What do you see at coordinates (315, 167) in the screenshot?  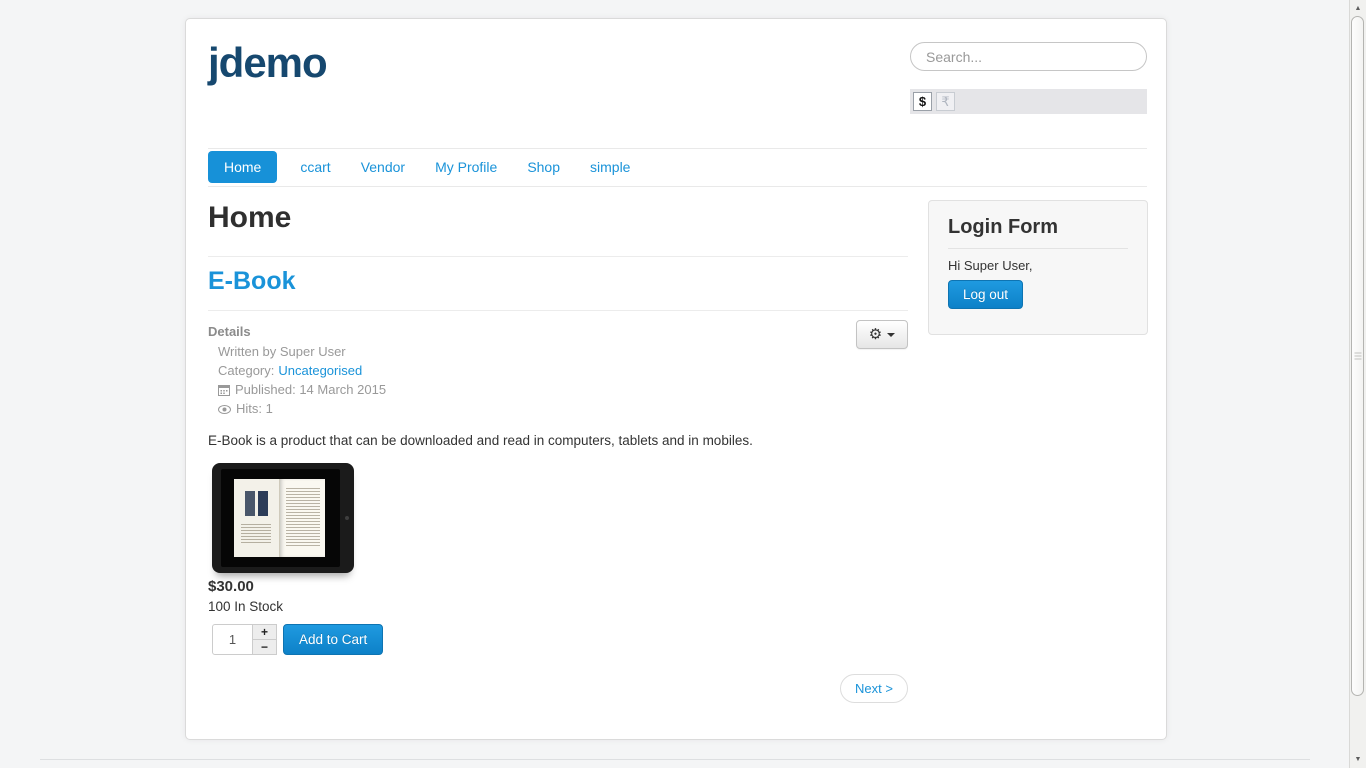 I see `nav-item-ccart: ccart` at bounding box center [315, 167].